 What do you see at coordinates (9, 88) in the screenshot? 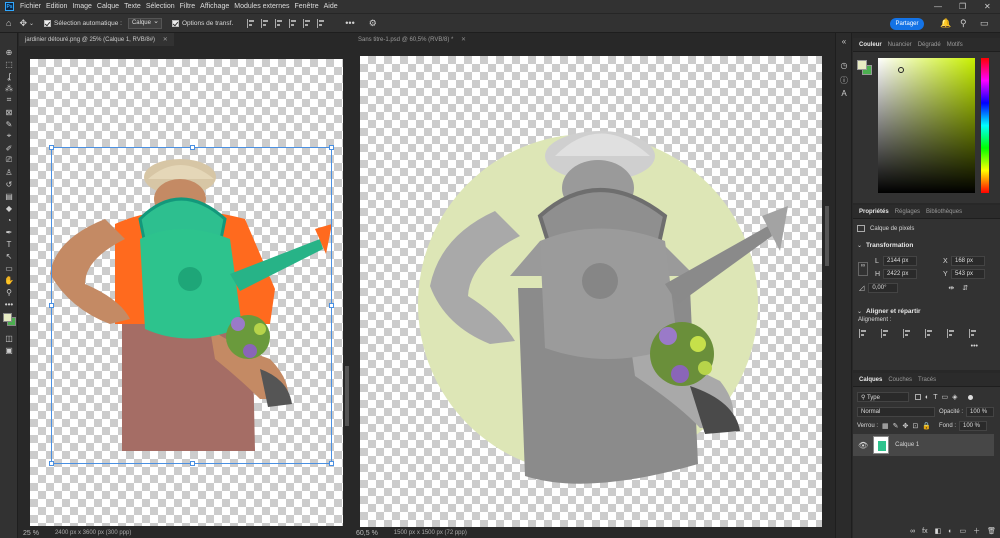
I see `magic-wand-tool-icon: ⁂` at bounding box center [9, 88].